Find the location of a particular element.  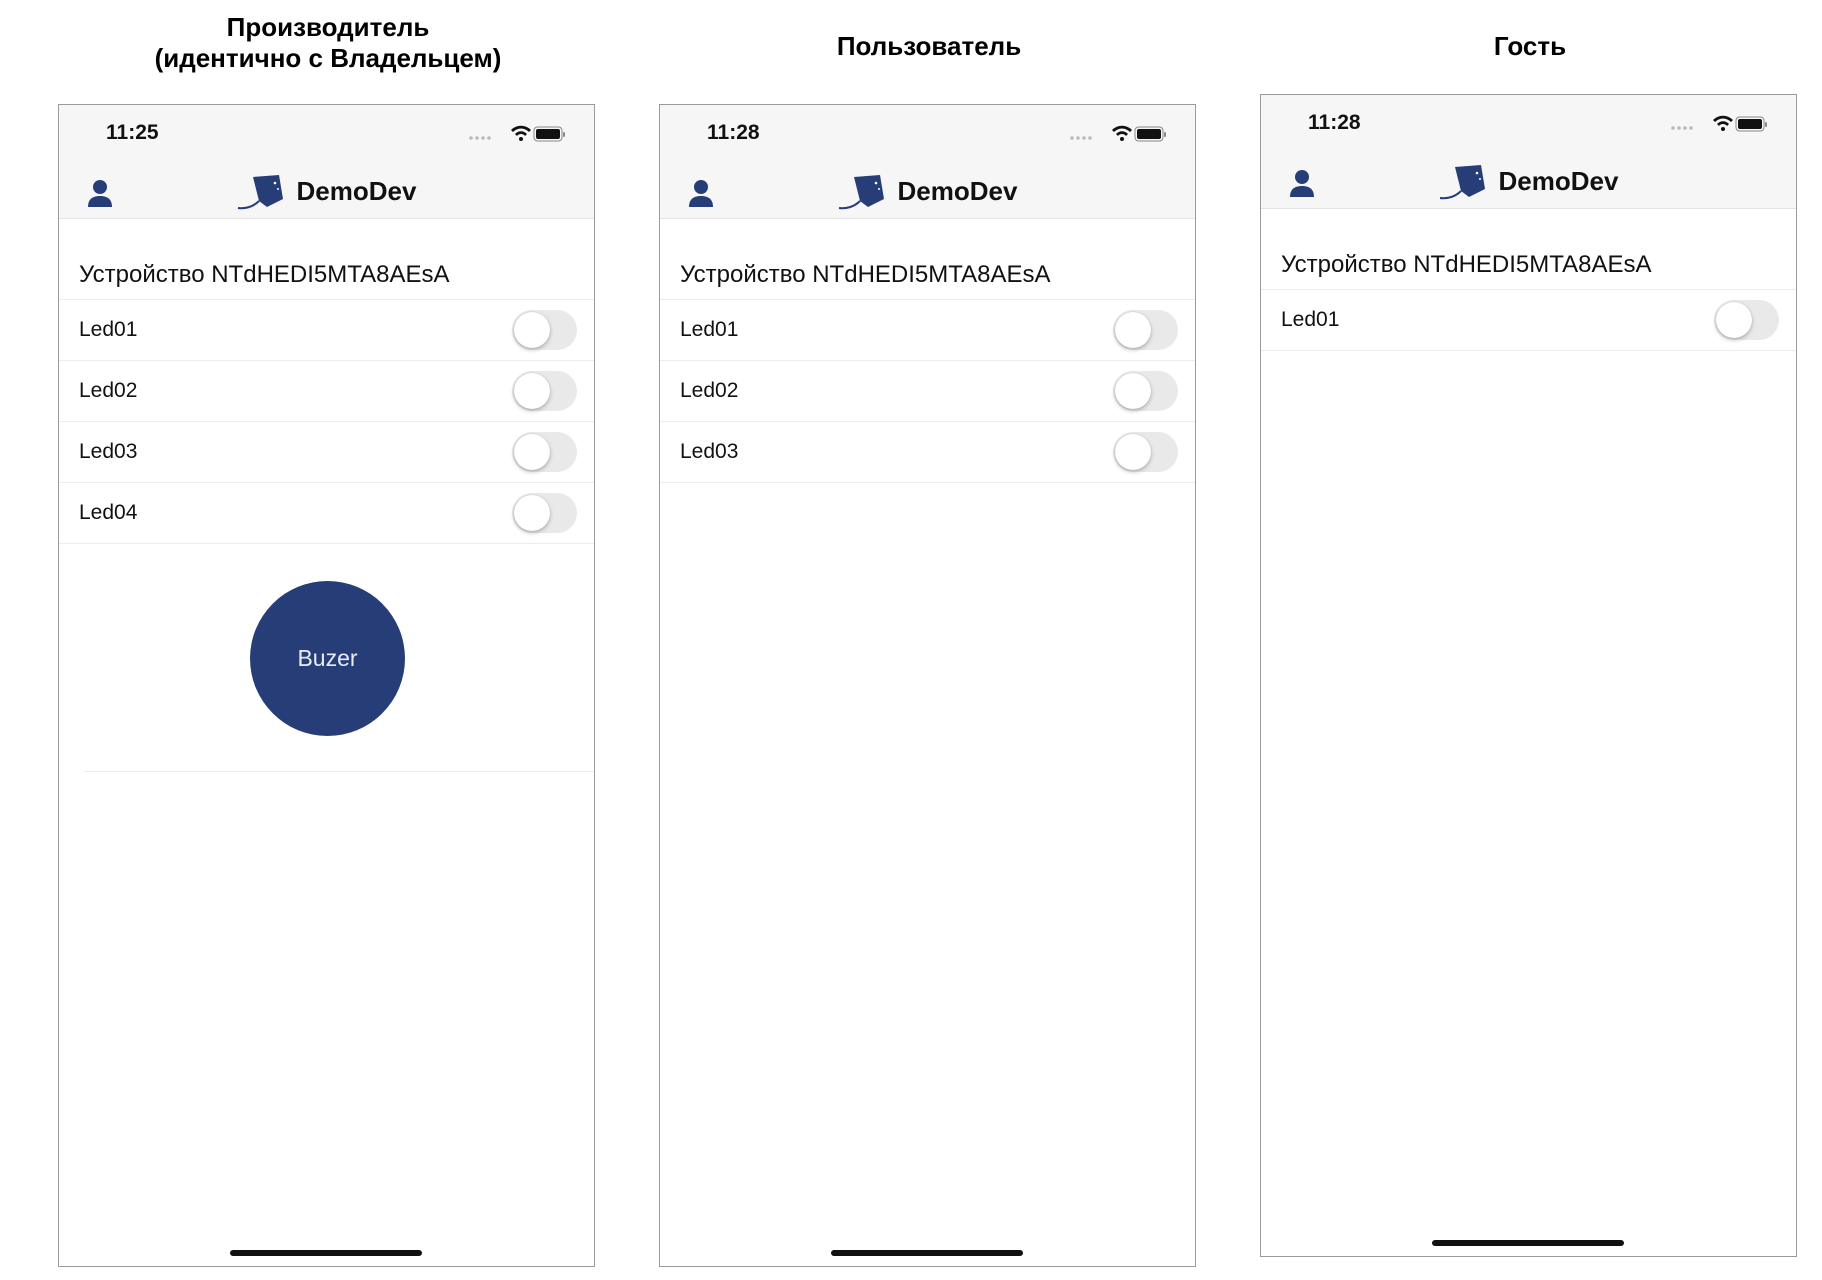

column-title: Производитель (идентично с Владельцем) is located at coordinates (328, 43).